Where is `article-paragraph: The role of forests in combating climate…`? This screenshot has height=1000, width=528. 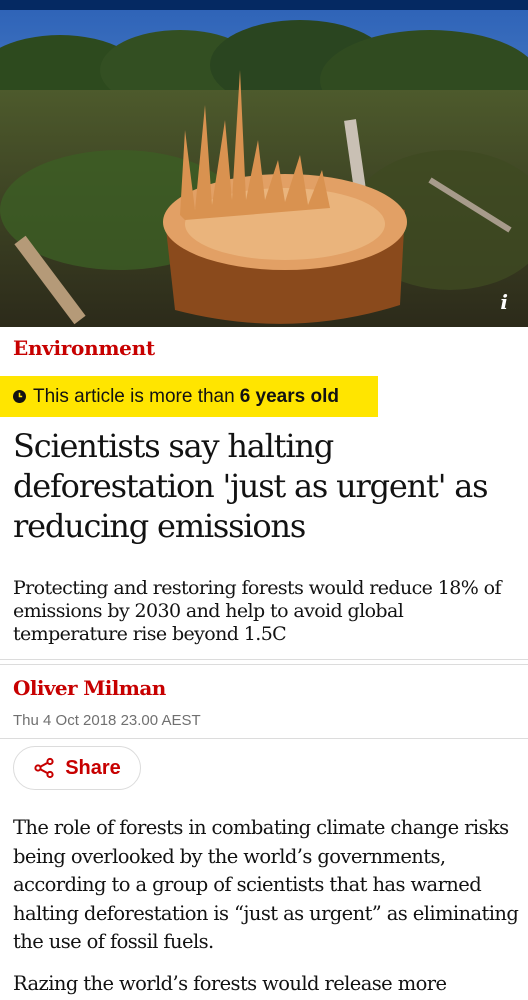
article-paragraph: The role of forests in combating climate… is located at coordinates (266, 884).